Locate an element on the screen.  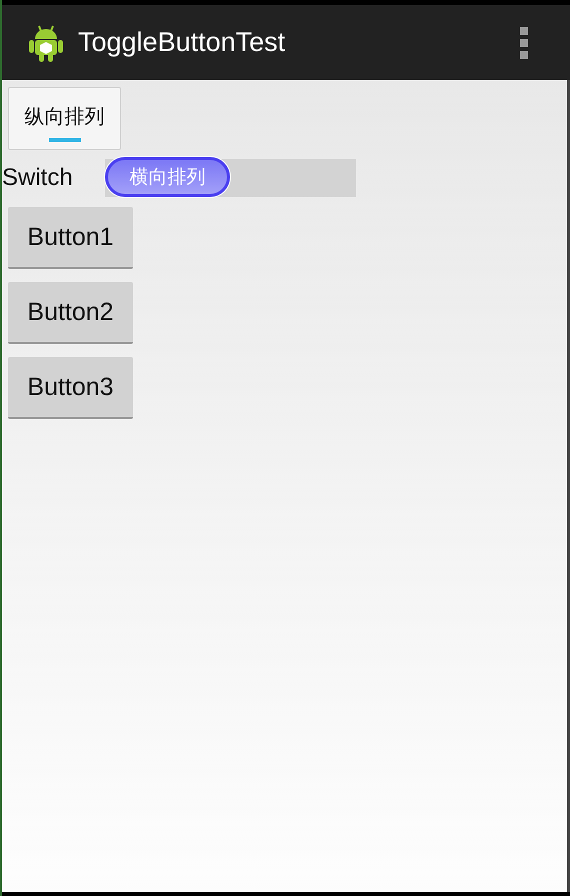
android-robot-icon is located at coordinates (46, 42).